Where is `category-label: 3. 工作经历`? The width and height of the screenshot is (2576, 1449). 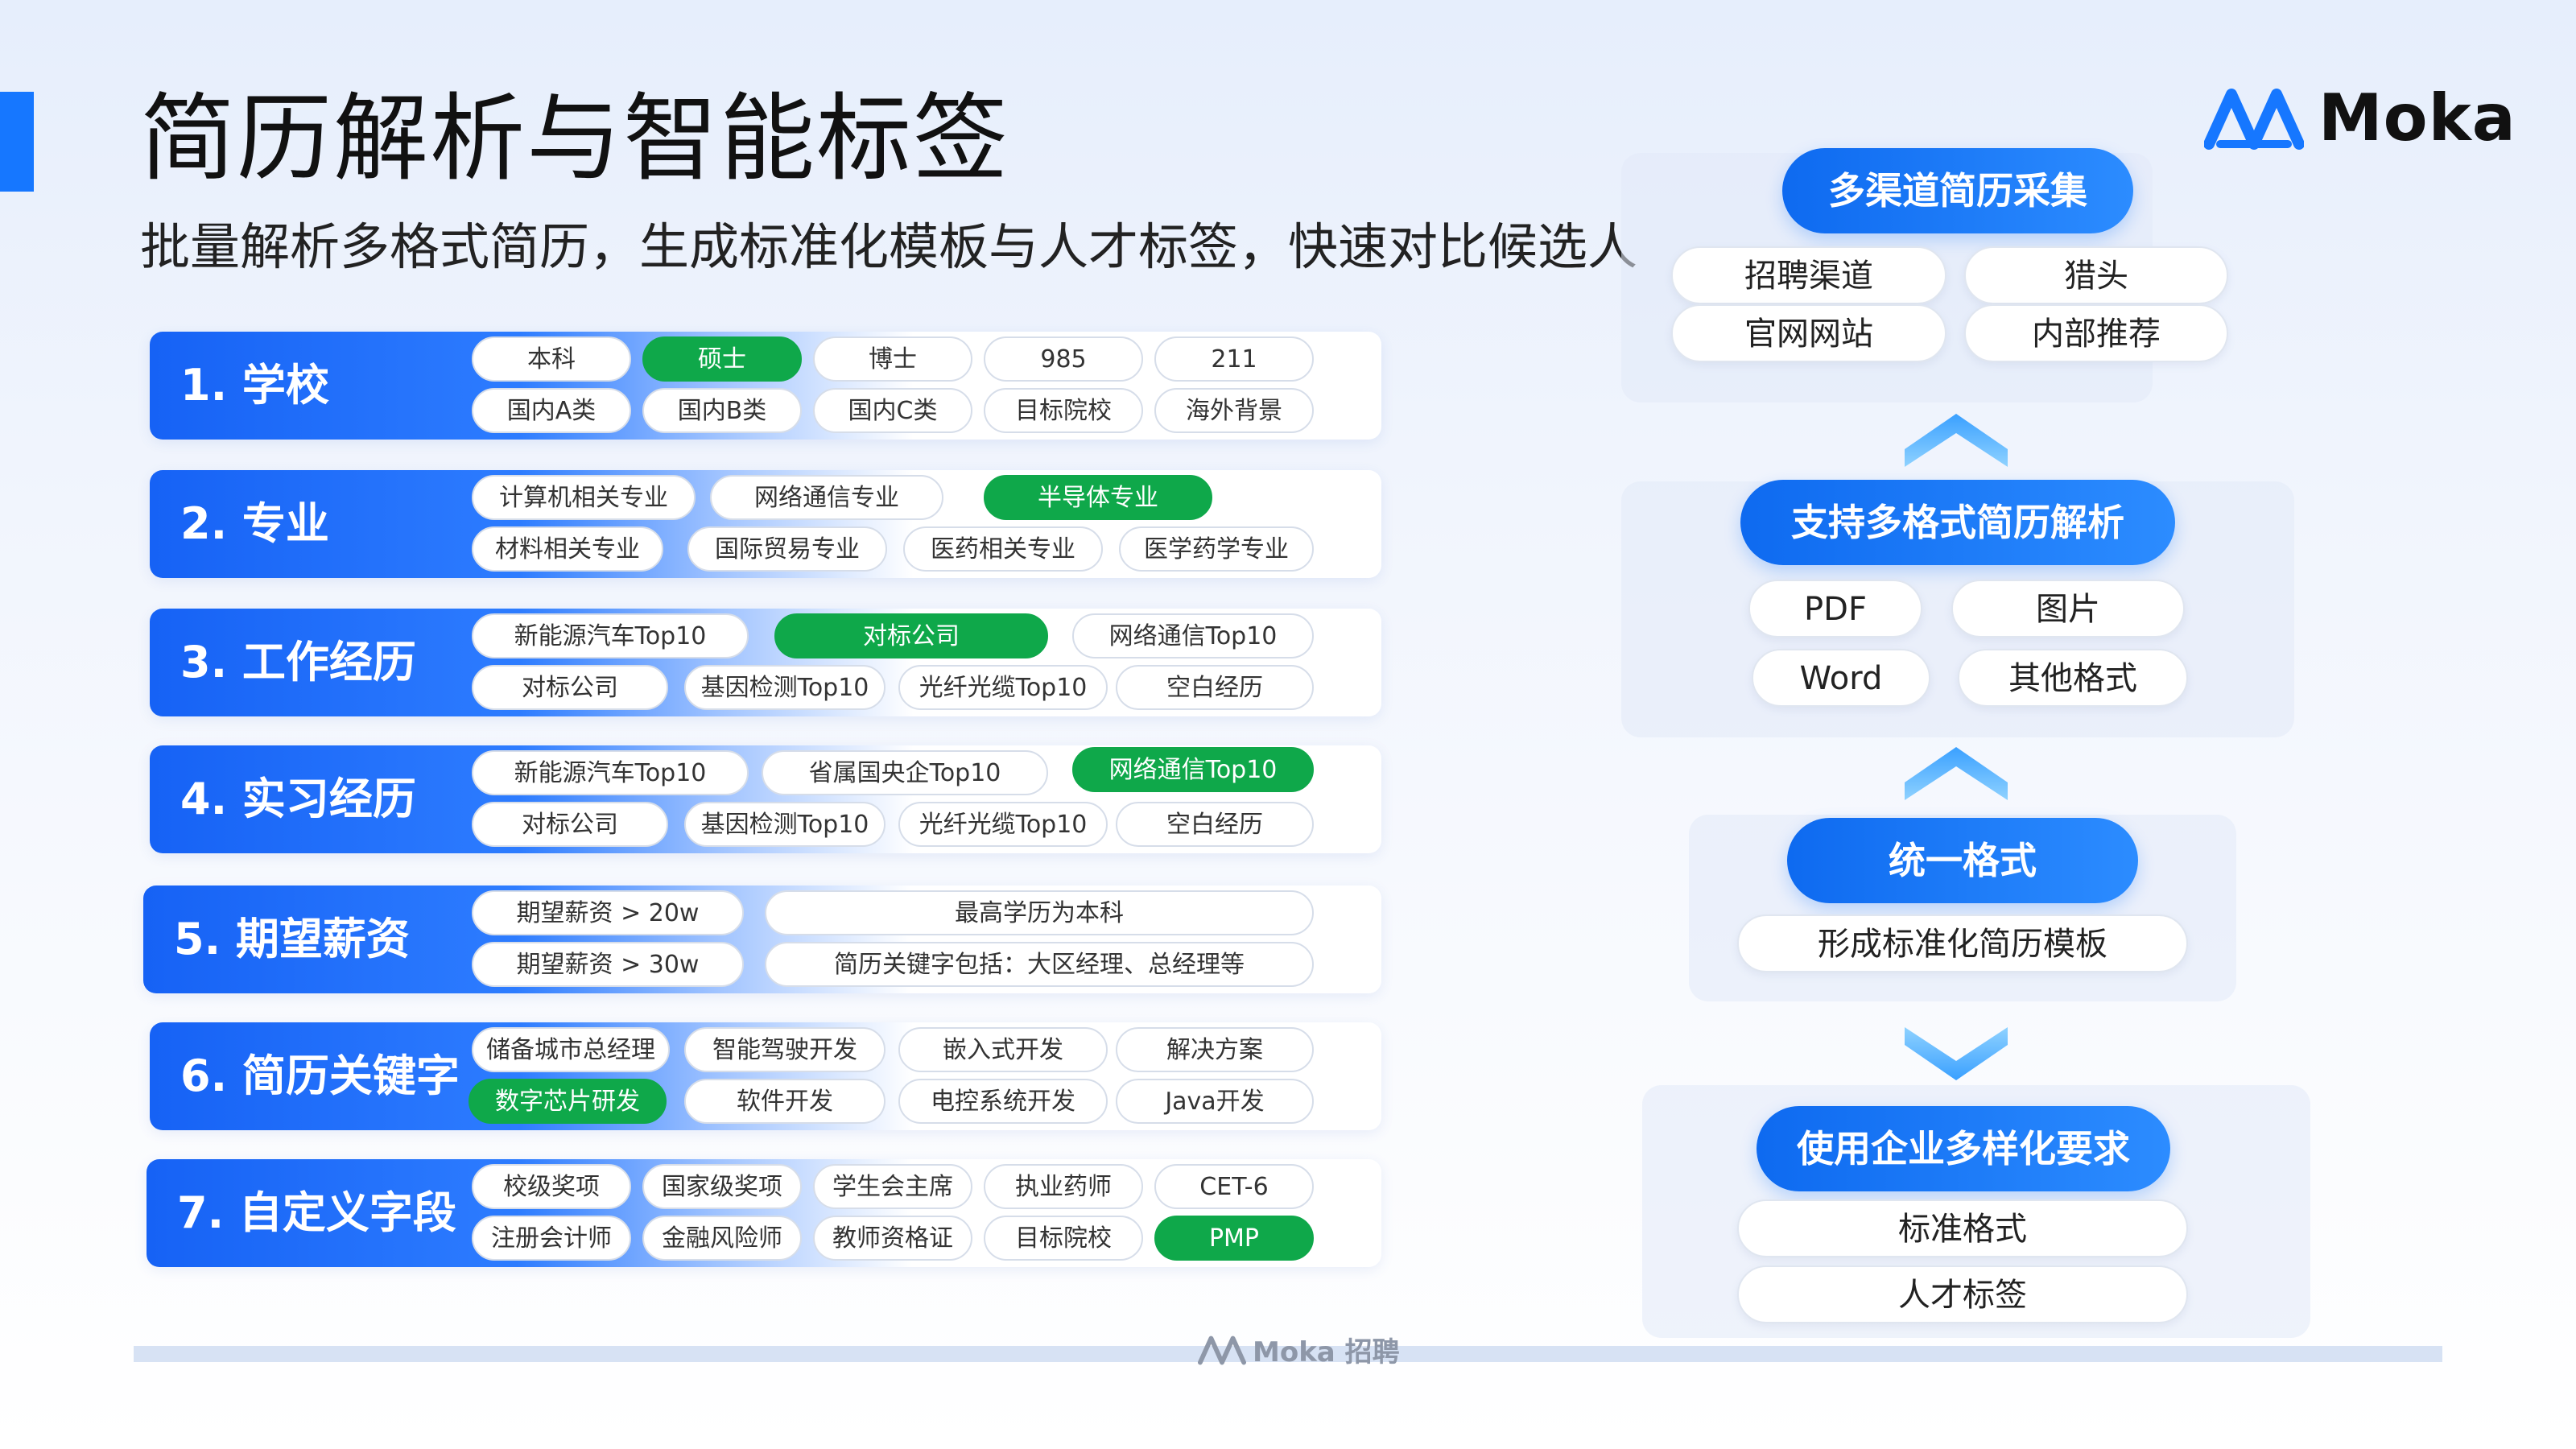
category-label: 3. 工作经历 is located at coordinates (298, 662).